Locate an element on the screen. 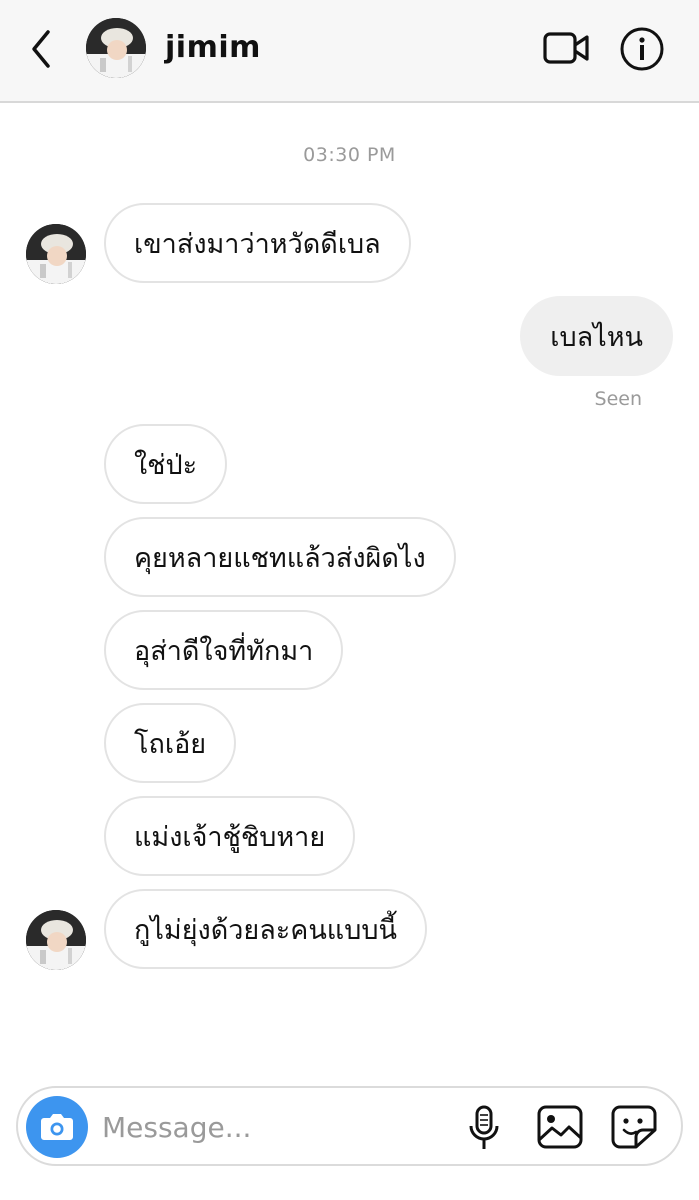 This screenshot has width=699, height=1200. message-timestamp: 03:30 PM is located at coordinates (349, 155).